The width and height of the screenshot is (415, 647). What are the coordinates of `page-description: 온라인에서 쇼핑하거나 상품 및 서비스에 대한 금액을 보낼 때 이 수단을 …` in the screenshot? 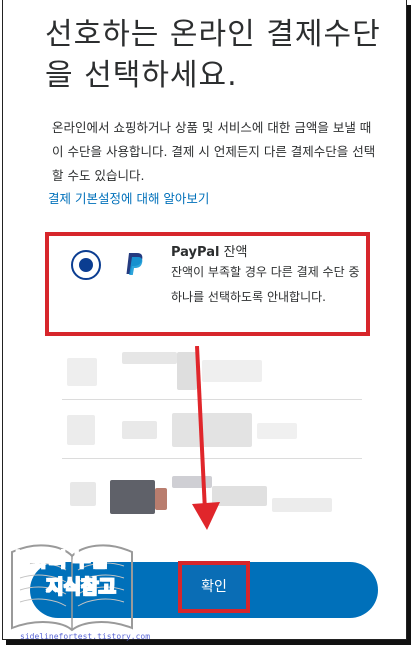 It's located at (214, 151).